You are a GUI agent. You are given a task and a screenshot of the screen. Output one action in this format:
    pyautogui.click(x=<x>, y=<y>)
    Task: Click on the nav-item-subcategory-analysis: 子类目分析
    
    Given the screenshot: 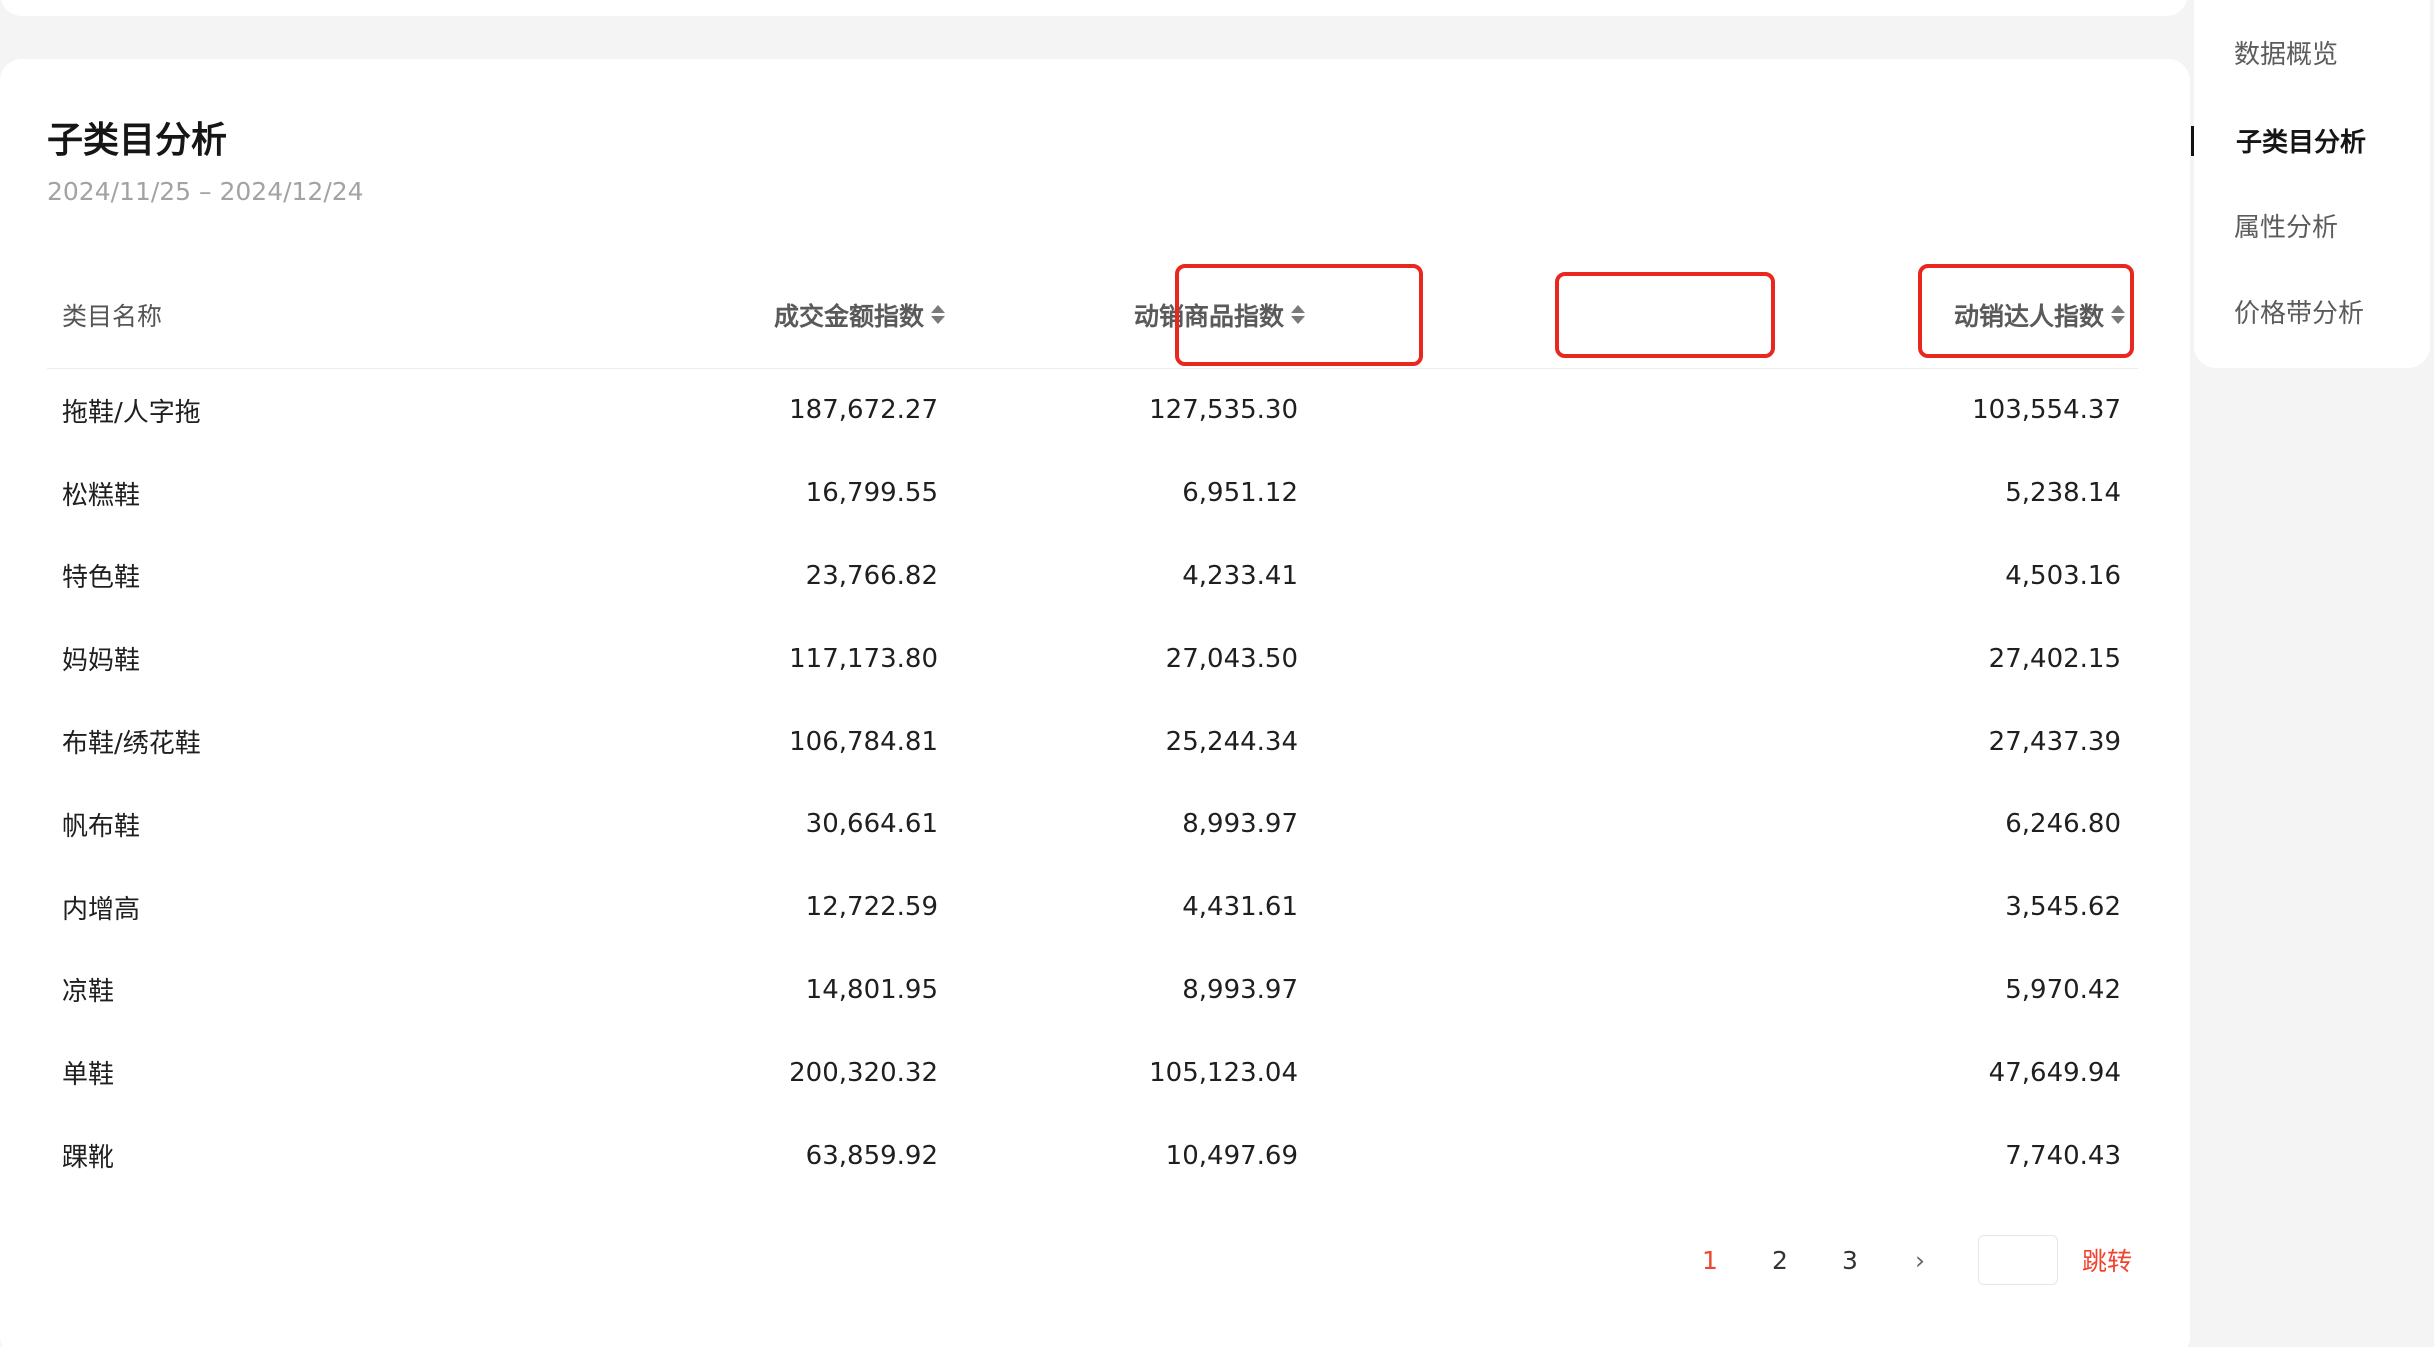 What is the action you would take?
    pyautogui.click(x=2301, y=140)
    